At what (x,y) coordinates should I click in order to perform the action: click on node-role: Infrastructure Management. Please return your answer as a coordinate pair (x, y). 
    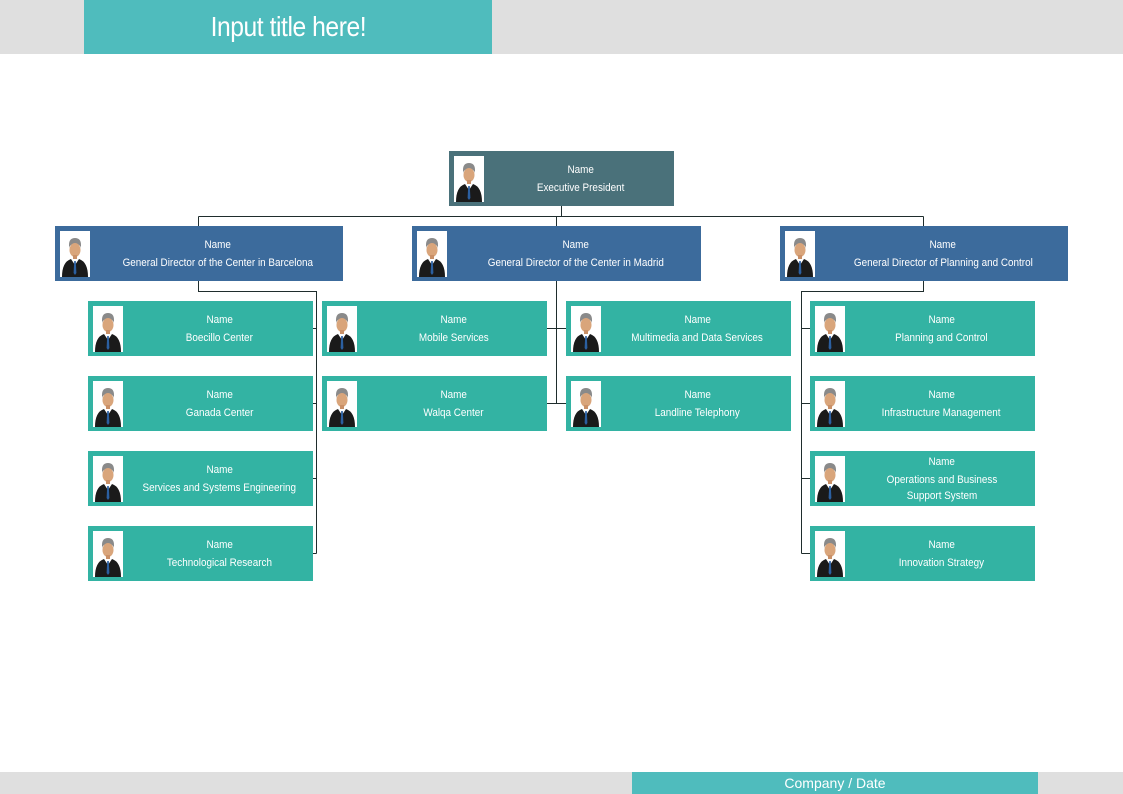
    Looking at the image, I should click on (941, 412).